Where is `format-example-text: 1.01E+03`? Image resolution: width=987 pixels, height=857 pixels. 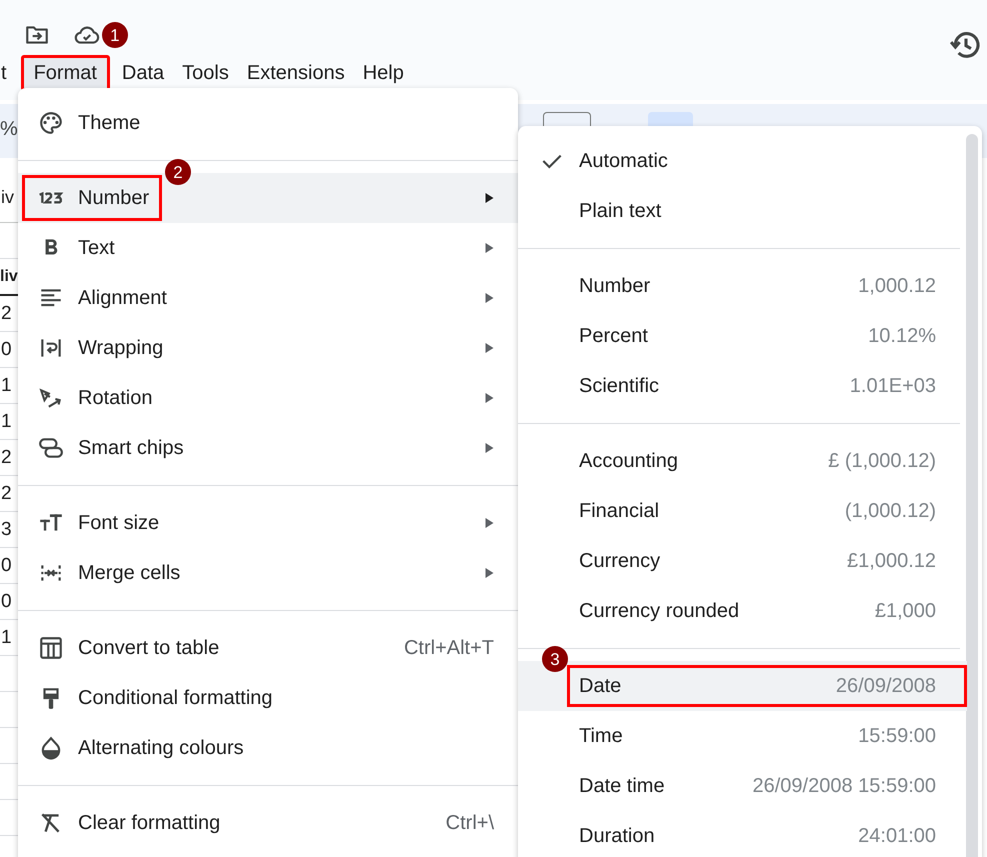
format-example-text: 1.01E+03 is located at coordinates (893, 386).